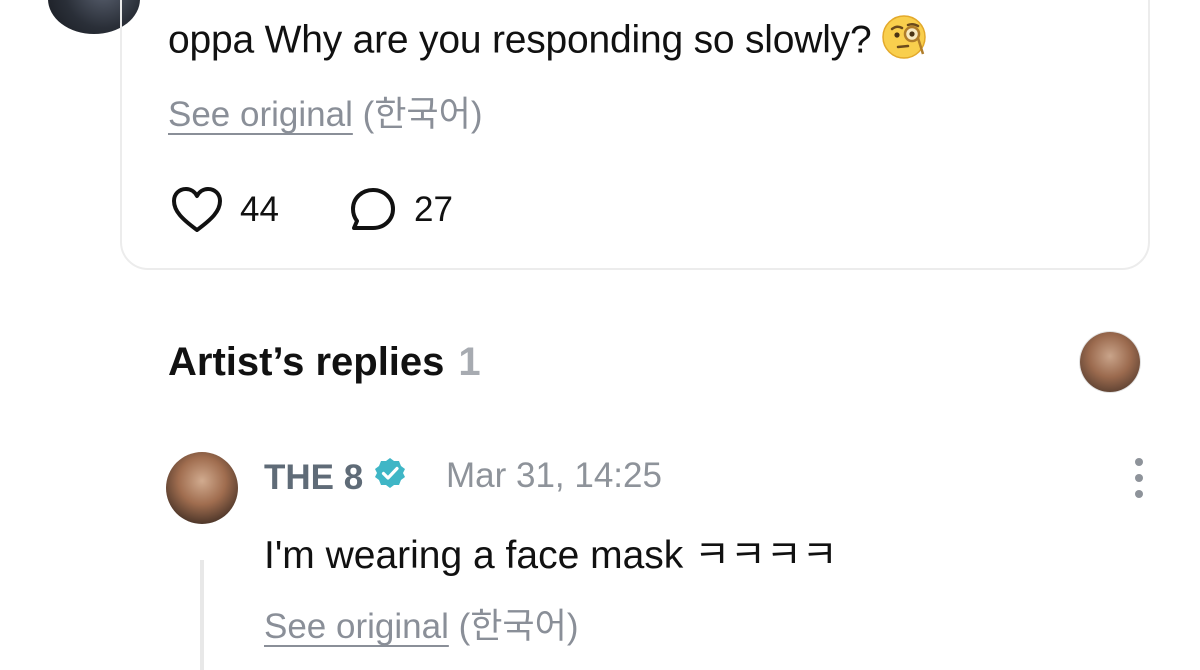  I want to click on comment-bubble-icon, so click(373, 210).